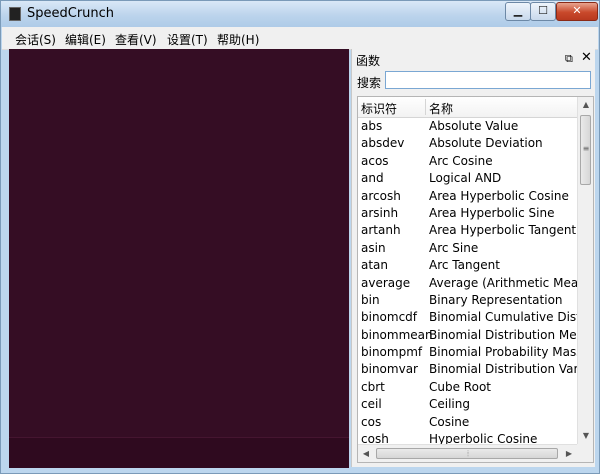  Describe the element at coordinates (375, 265) in the screenshot. I see `function-identifier: atan` at that location.